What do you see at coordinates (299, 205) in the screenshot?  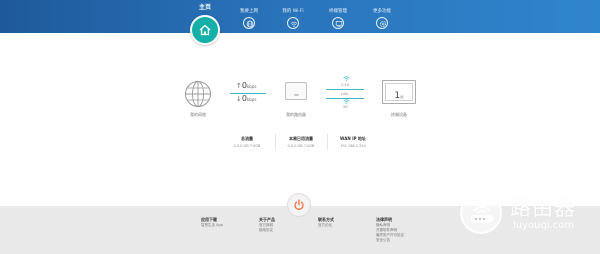 I see `reboot-button` at bounding box center [299, 205].